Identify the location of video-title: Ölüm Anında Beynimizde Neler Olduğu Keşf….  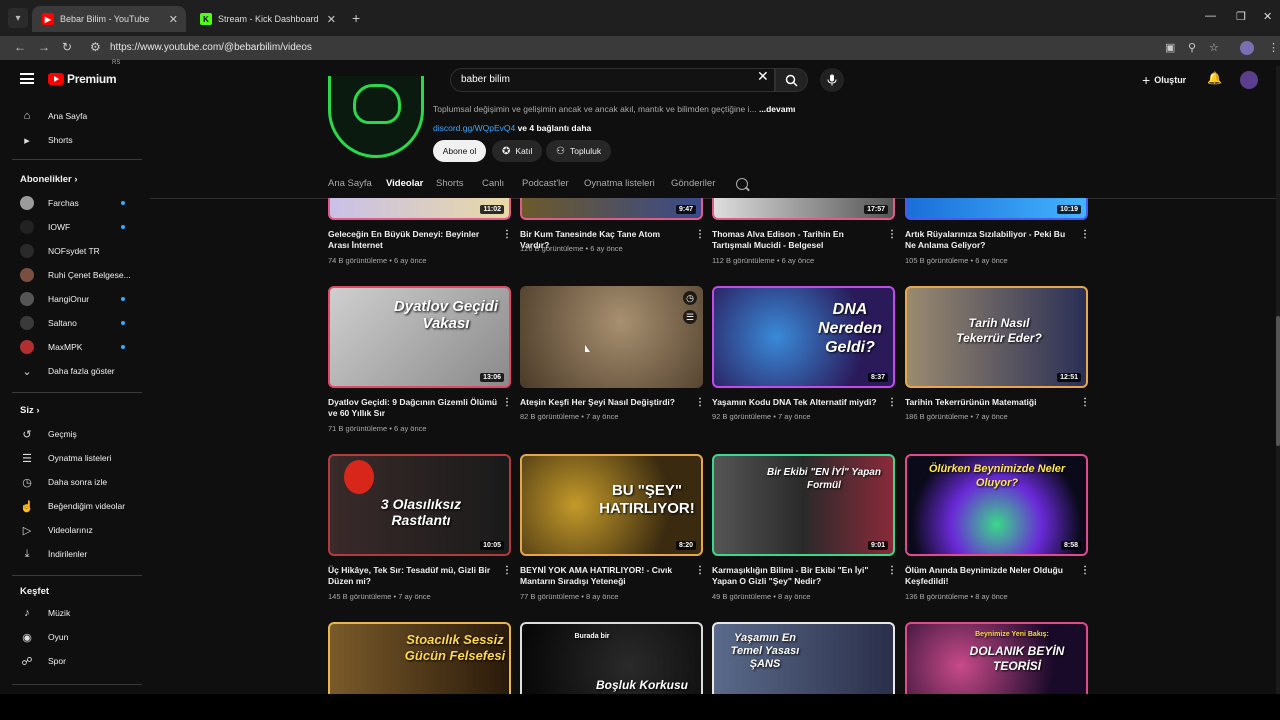
(990, 576).